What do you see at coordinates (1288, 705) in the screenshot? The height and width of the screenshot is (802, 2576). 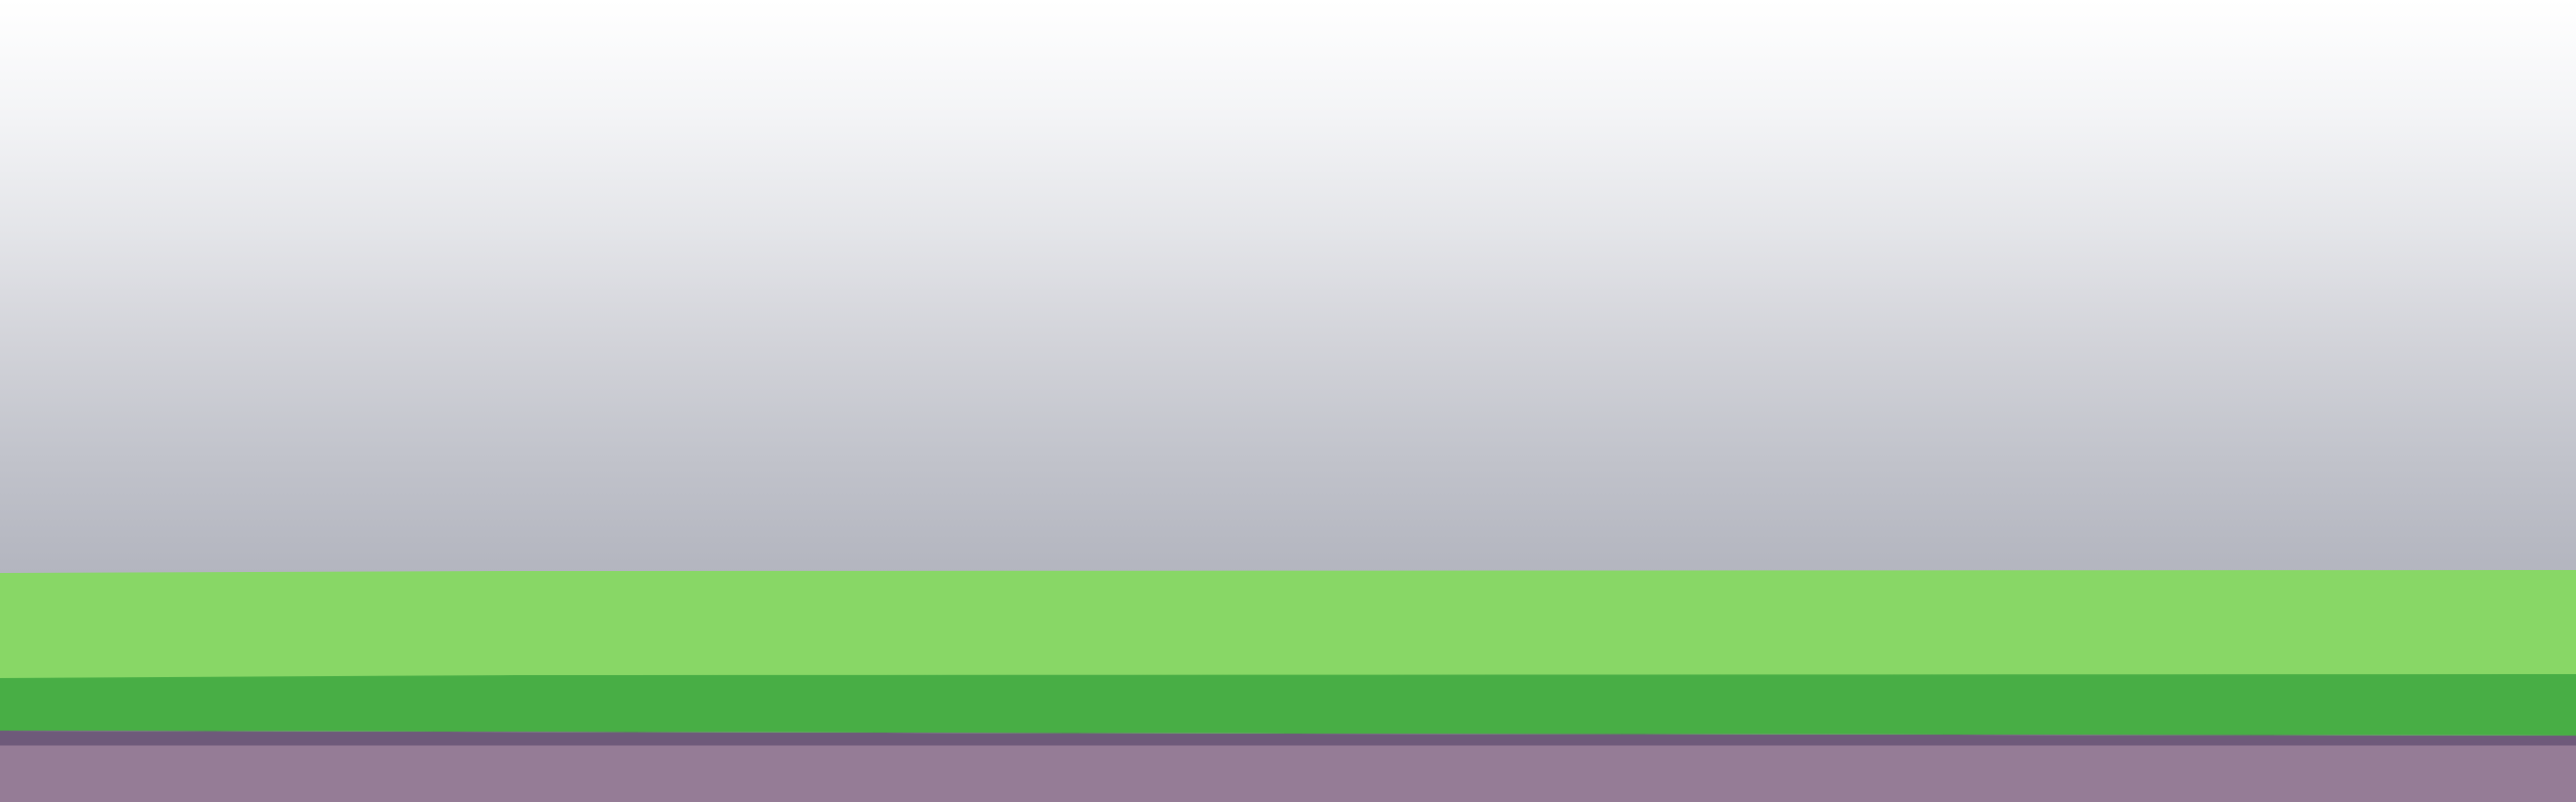 I see `grass-lower-layer` at bounding box center [1288, 705].